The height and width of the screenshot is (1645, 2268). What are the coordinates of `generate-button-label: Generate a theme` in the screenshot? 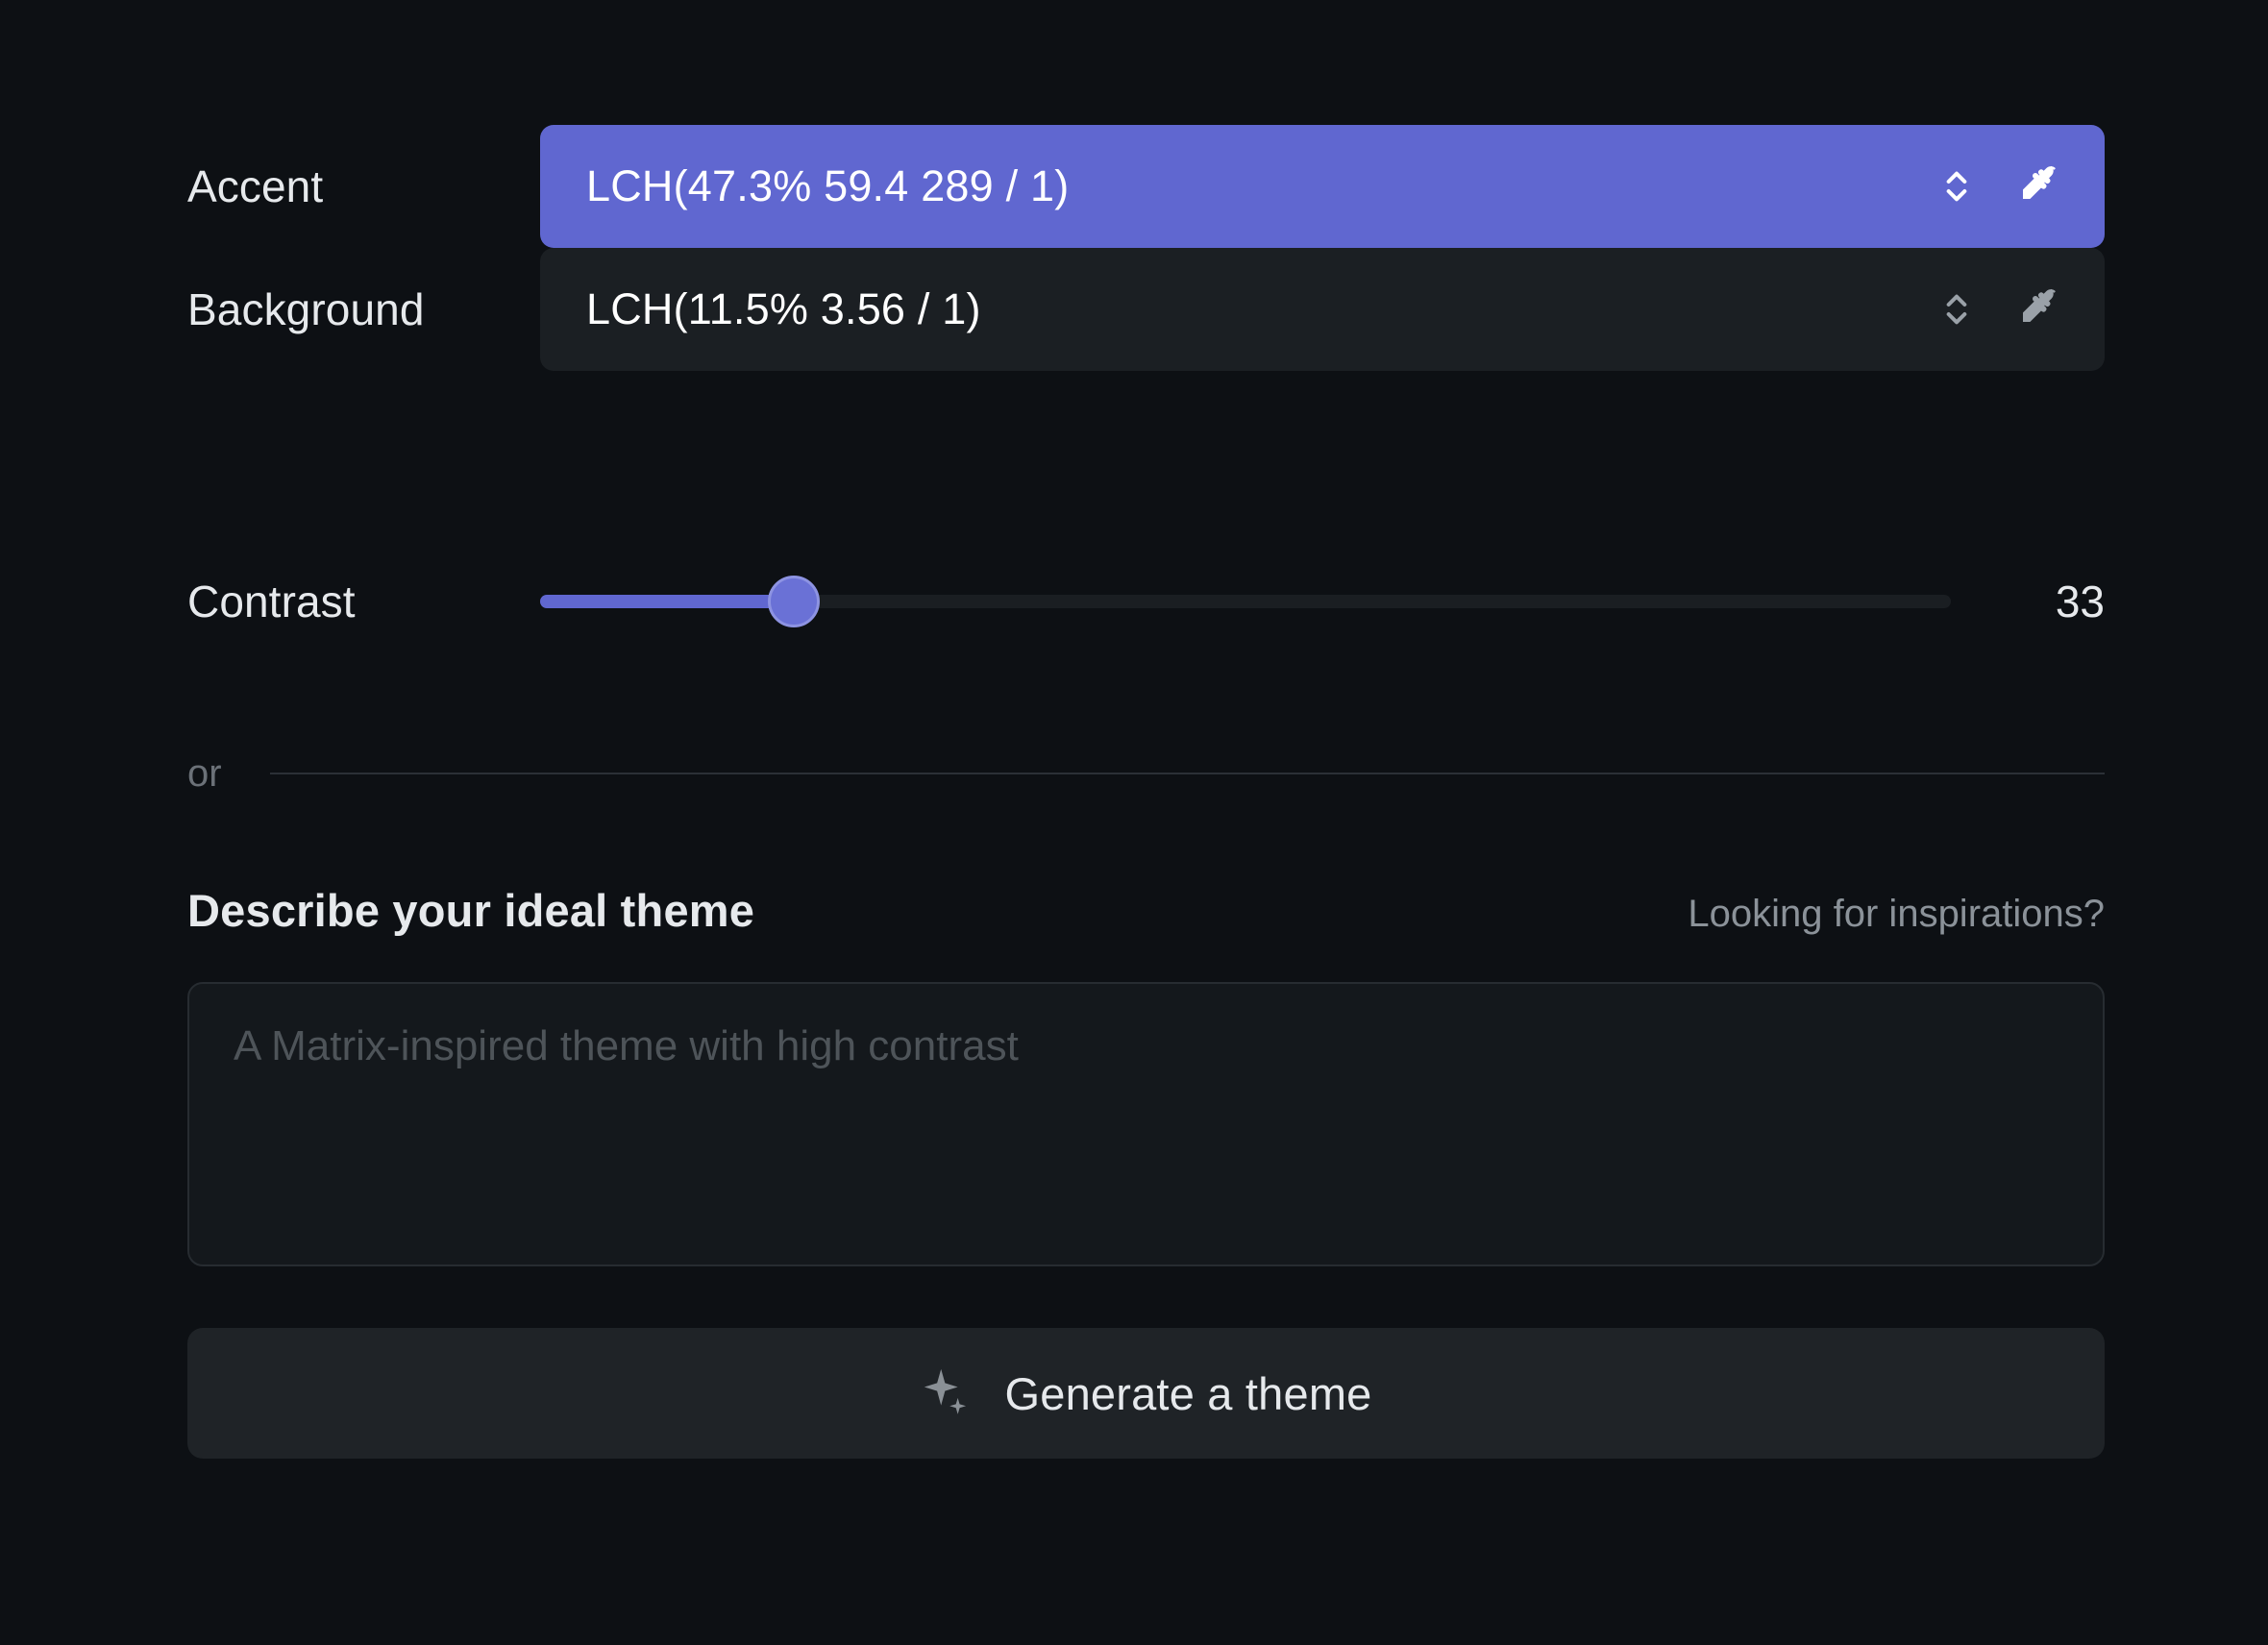 It's located at (1188, 1393).